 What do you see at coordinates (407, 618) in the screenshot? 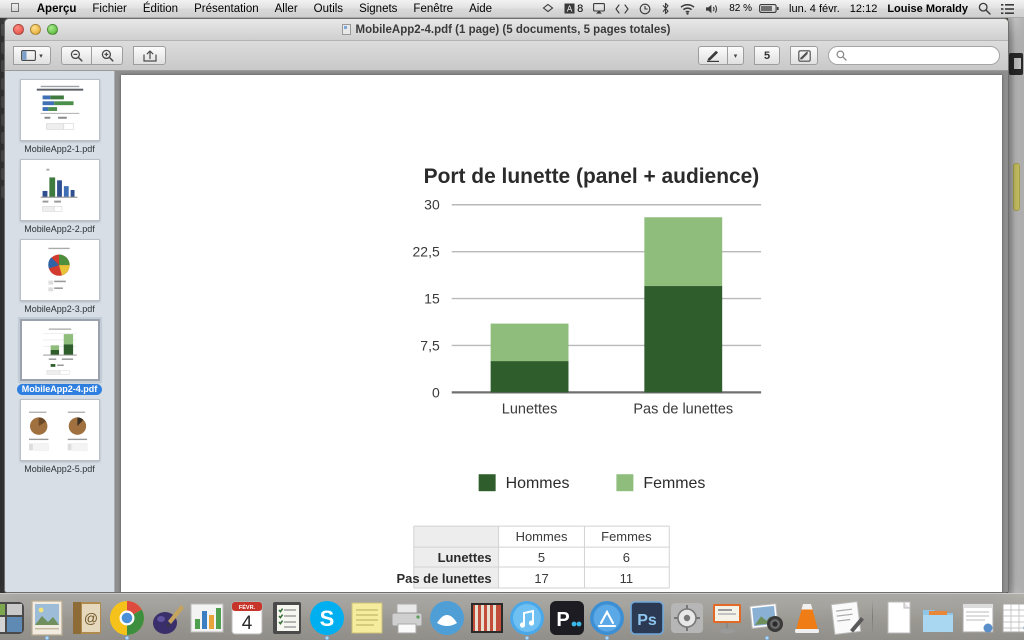
I see `printer-icon` at bounding box center [407, 618].